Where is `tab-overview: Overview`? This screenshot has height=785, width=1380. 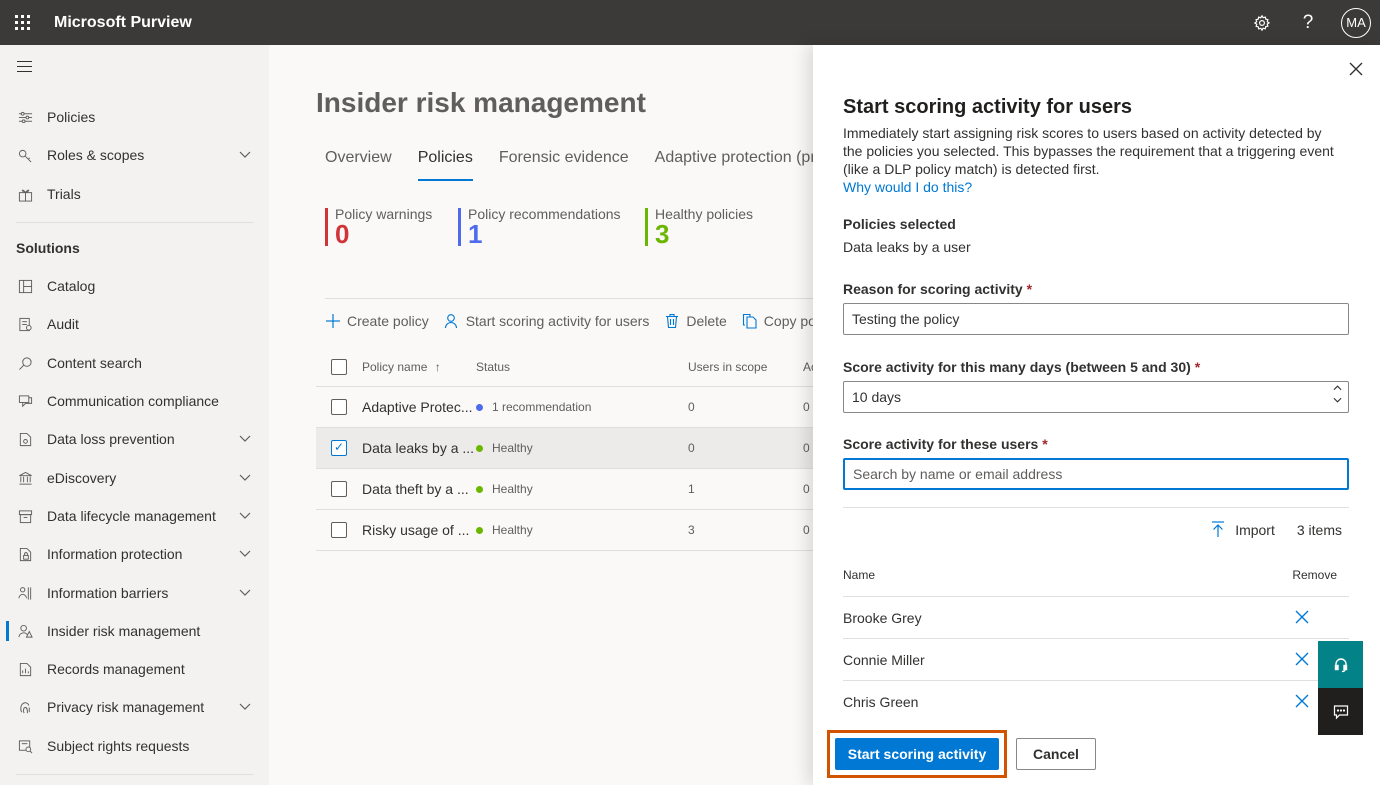 tab-overview: Overview is located at coordinates (358, 165).